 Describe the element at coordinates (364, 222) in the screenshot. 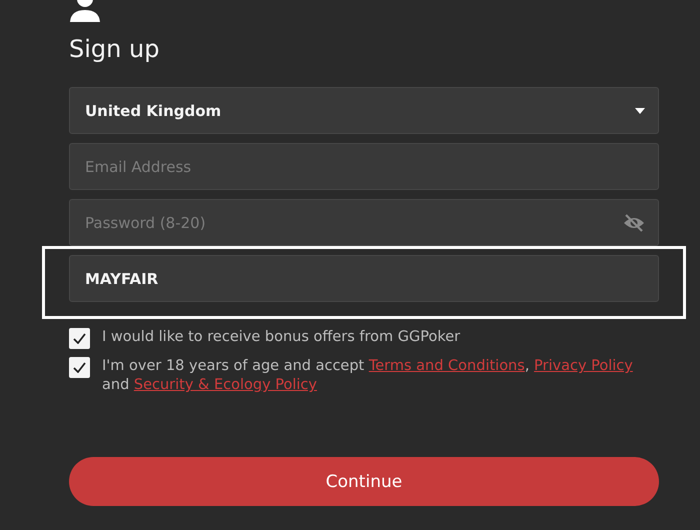

I see `password-field: Password (8-20)` at that location.